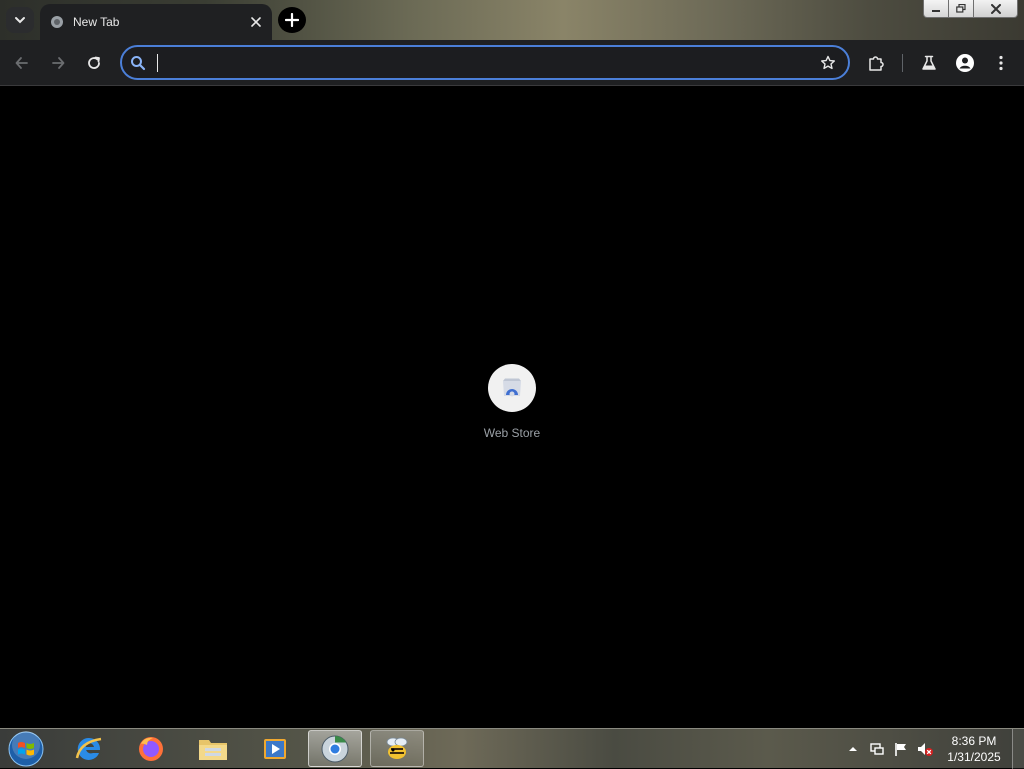 The width and height of the screenshot is (1024, 769). What do you see at coordinates (974, 749) in the screenshot?
I see `taskbar-clock: 8:36 PM 1/31/2025` at bounding box center [974, 749].